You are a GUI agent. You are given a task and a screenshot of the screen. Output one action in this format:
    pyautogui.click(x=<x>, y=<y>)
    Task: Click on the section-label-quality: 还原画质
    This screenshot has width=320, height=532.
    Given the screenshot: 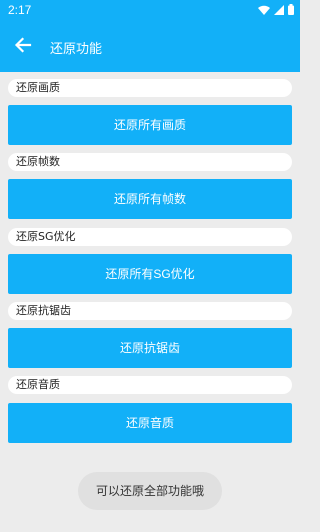 What is the action you would take?
    pyautogui.click(x=150, y=88)
    